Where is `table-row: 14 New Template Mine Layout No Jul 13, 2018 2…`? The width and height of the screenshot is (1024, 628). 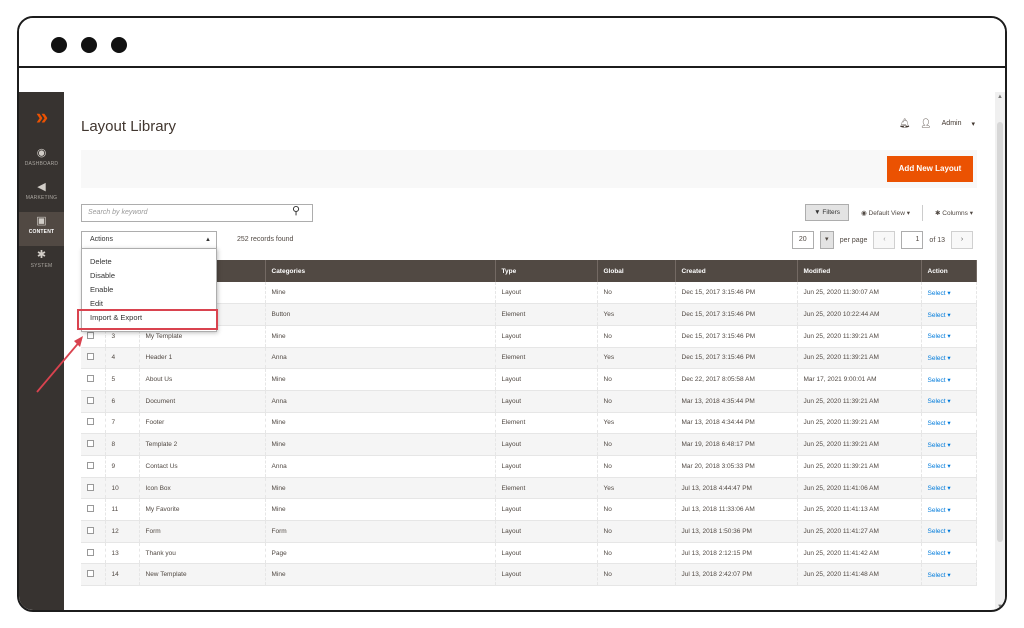 table-row: 14 New Template Mine Layout No Jul 13, 2018 2… is located at coordinates (529, 575).